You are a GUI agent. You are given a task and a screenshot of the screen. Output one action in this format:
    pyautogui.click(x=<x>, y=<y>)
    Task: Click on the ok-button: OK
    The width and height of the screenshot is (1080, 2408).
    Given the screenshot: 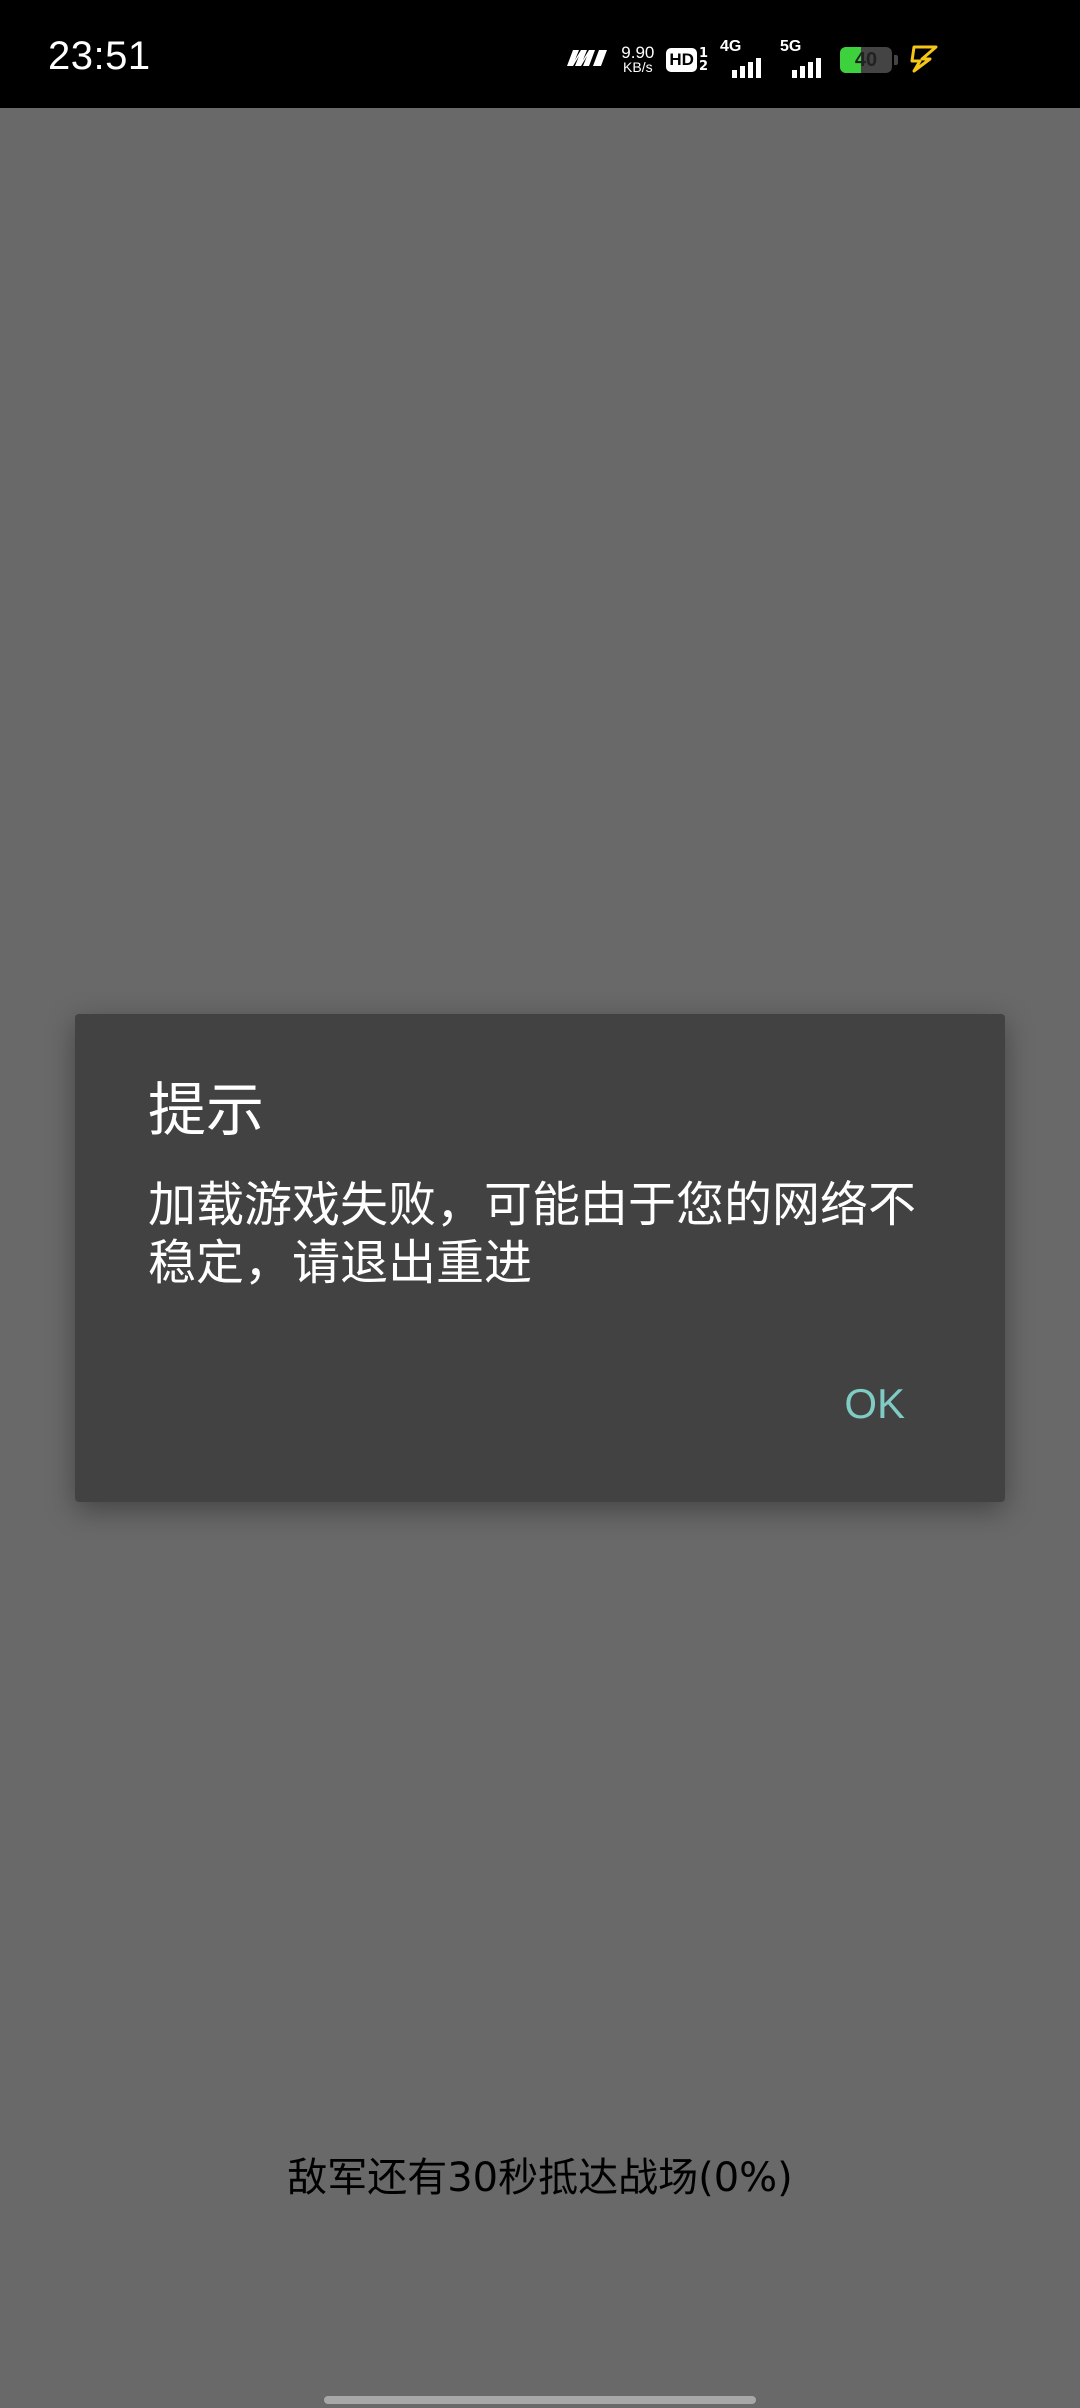 What is the action you would take?
    pyautogui.click(x=874, y=1404)
    